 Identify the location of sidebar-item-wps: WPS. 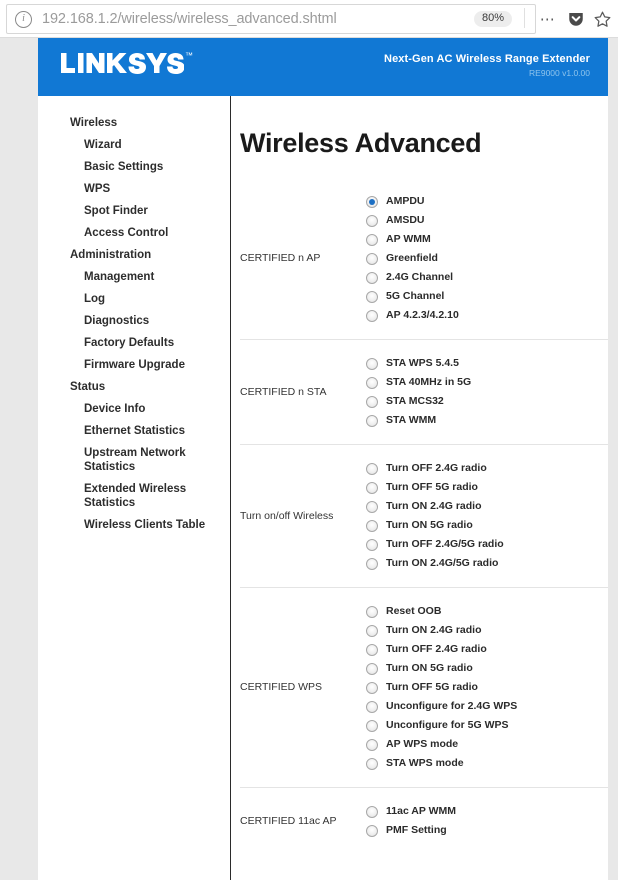
(134, 189).